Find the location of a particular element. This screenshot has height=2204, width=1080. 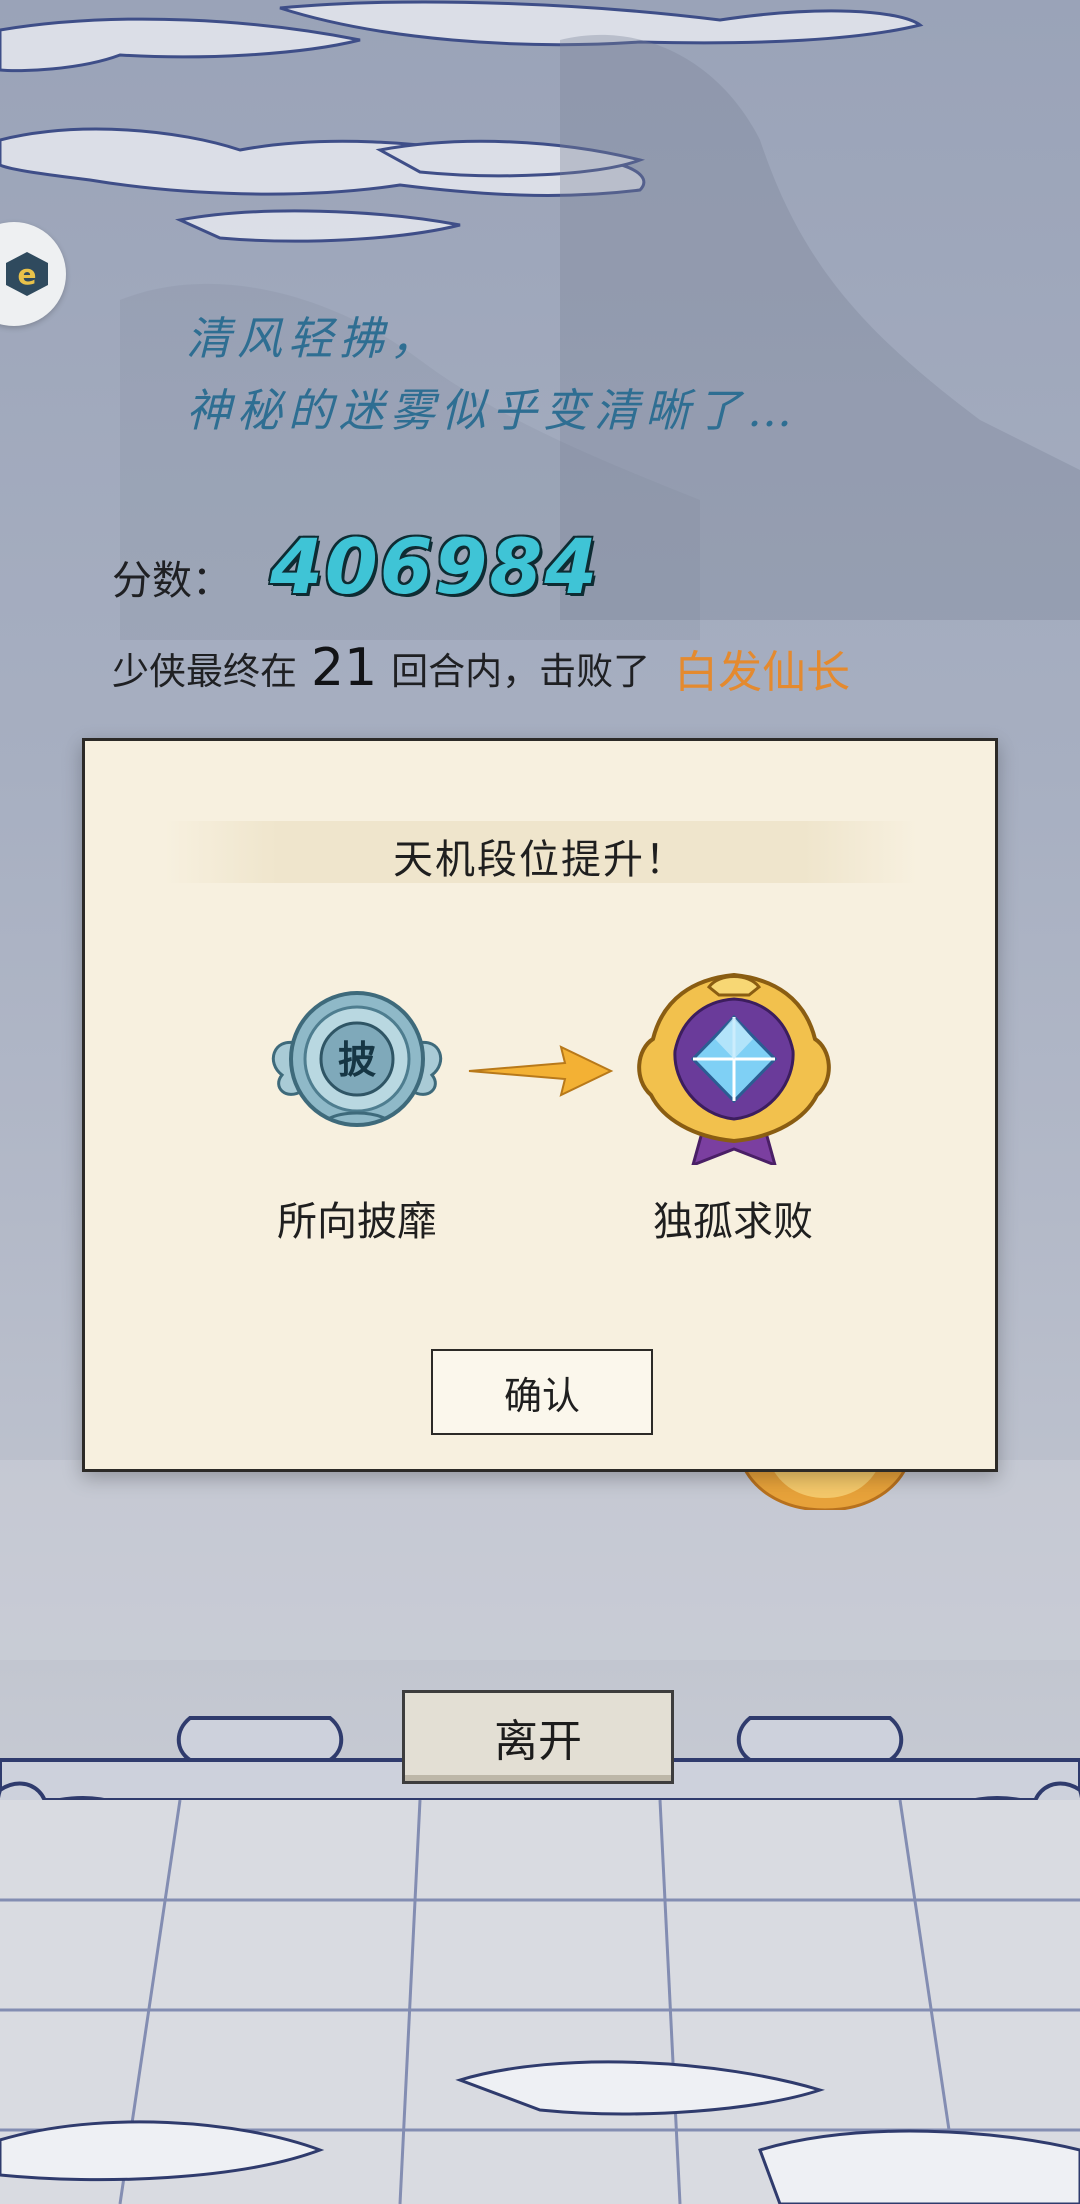

app-badge-icon: e is located at coordinates (27, 274).